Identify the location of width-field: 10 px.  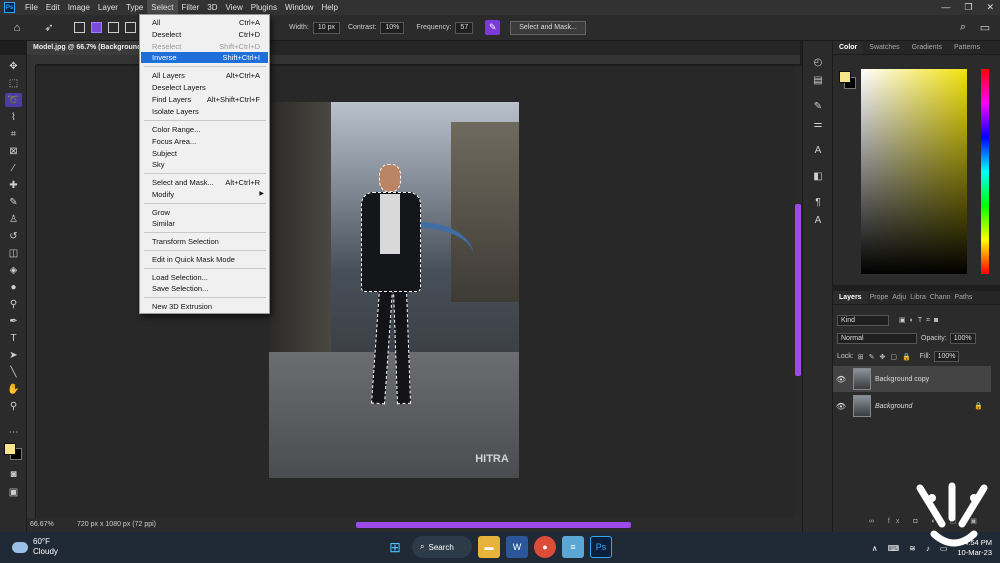
(326, 27).